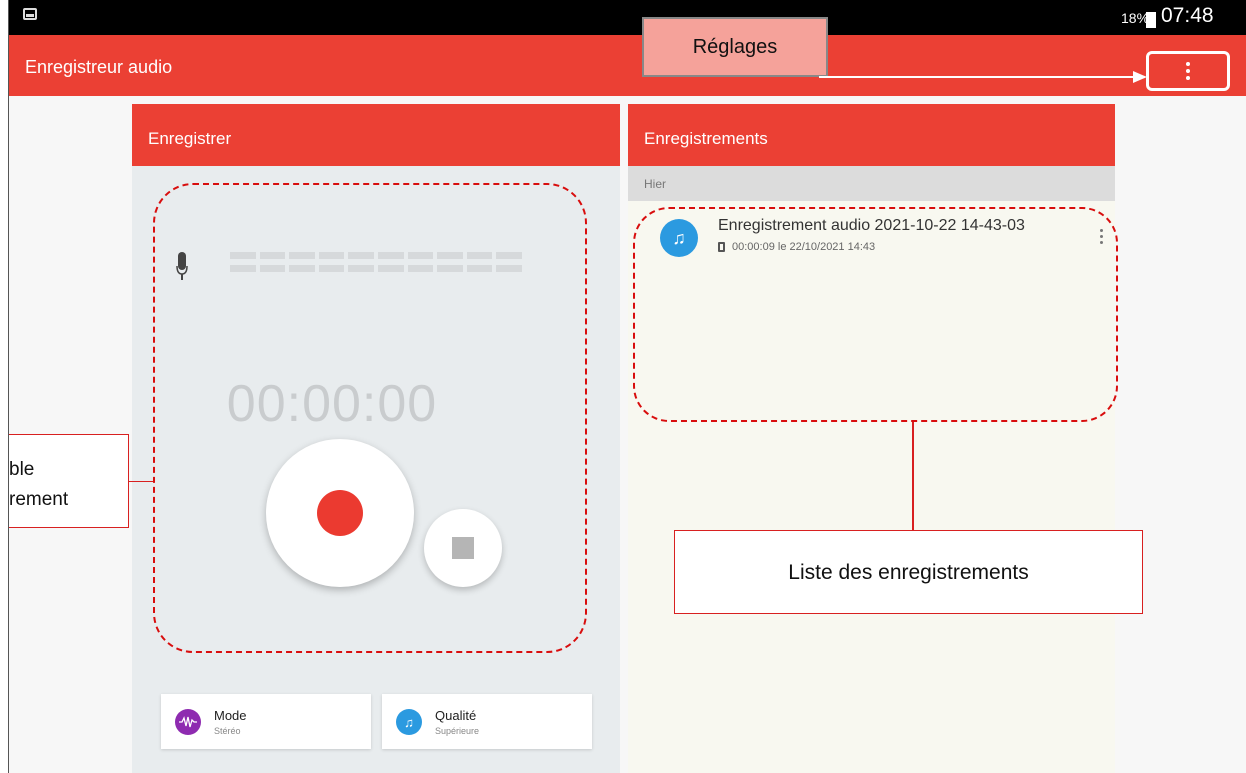  I want to click on mode-label: Mode, so click(230, 715).